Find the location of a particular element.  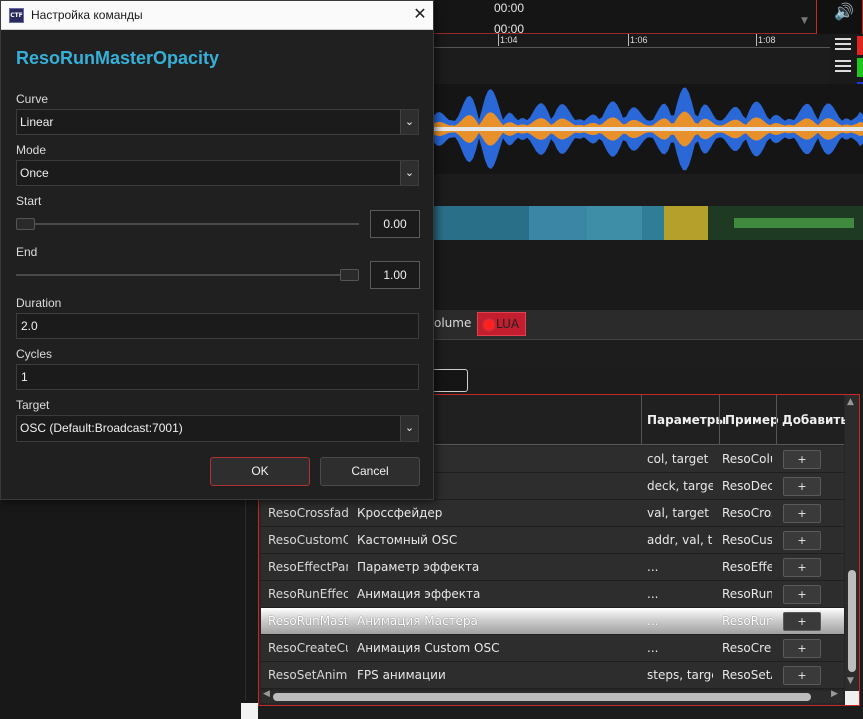

target-label: Target is located at coordinates (33, 405).